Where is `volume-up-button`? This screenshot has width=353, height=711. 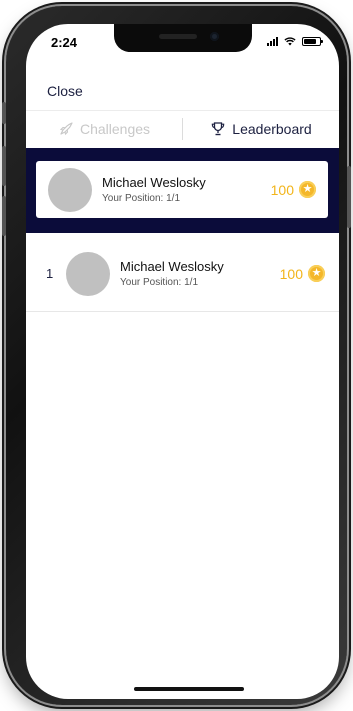
volume-up-button is located at coordinates (4, 166).